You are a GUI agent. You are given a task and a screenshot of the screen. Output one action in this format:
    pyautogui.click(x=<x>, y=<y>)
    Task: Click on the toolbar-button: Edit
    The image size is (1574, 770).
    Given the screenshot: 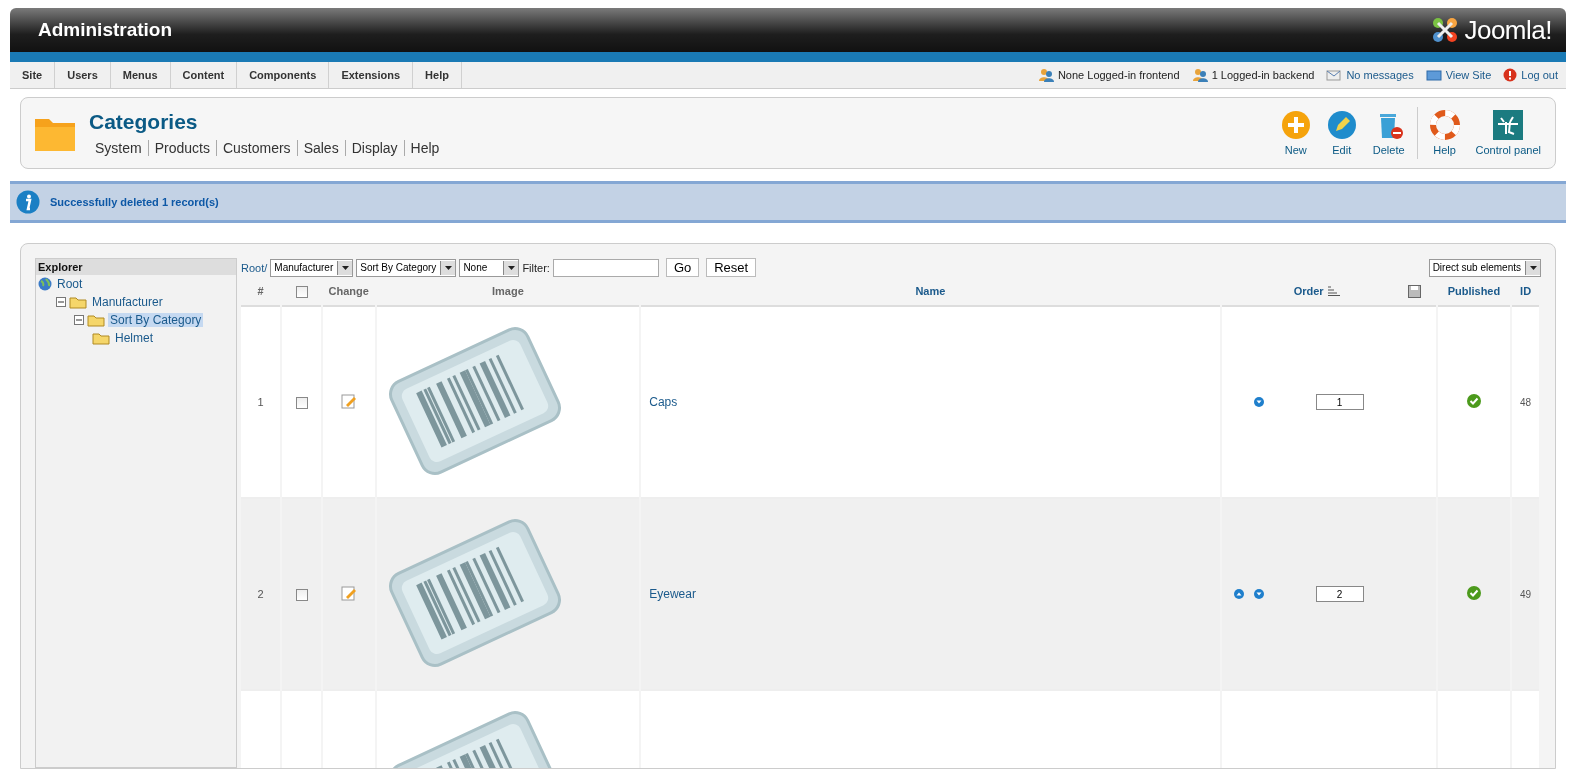 What is the action you would take?
    pyautogui.click(x=1341, y=133)
    